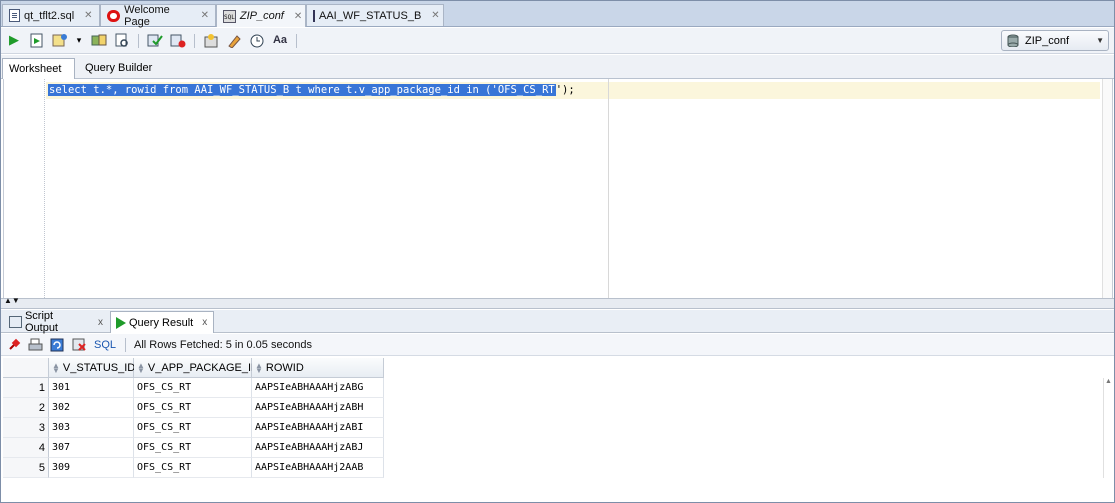 This screenshot has width=1115, height=503. I want to click on sql-file-icon, so click(14, 15).